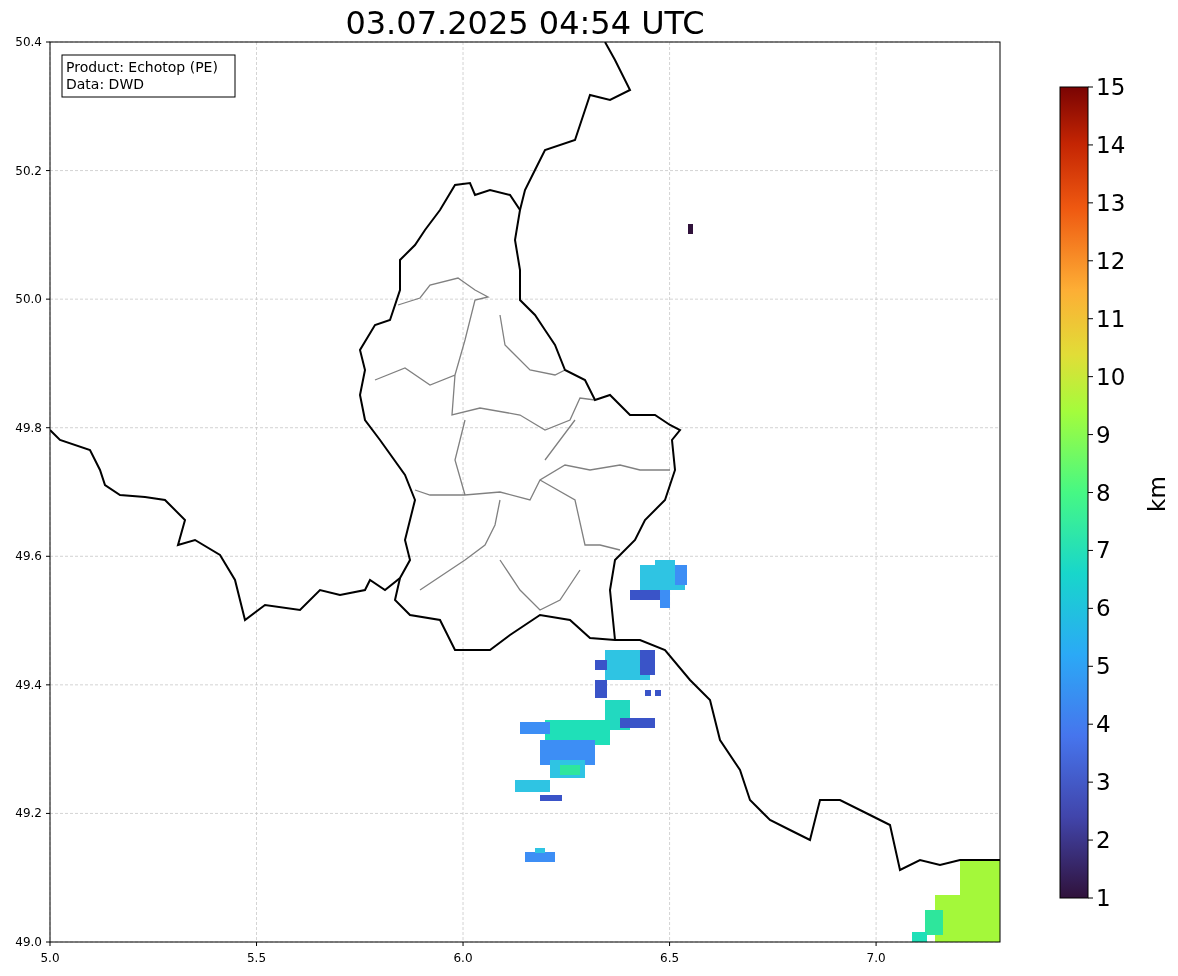 The height and width of the screenshot is (976, 1178). I want to click on x-tick-label: 5.5, so click(256, 958).